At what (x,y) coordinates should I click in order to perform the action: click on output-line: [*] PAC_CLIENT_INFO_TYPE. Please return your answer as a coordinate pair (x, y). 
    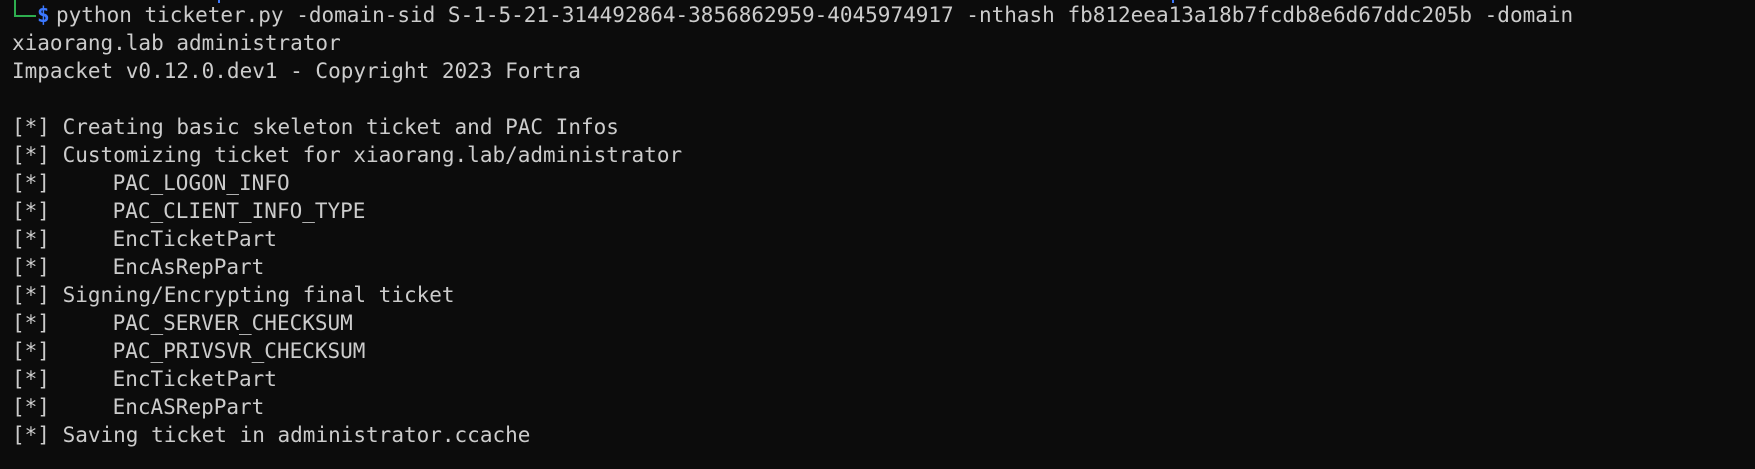
    Looking at the image, I should click on (877, 211).